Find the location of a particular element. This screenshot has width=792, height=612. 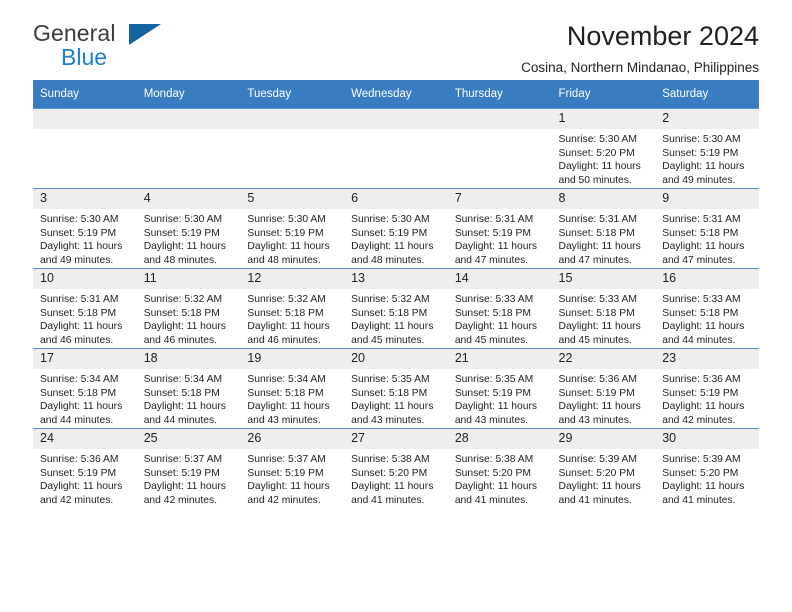

weekday-header-thursday: Thursday is located at coordinates (499, 94).